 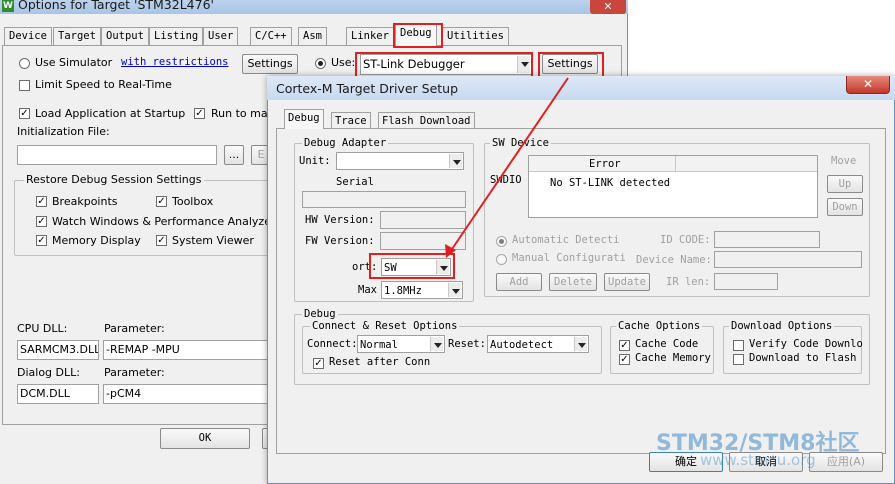 What do you see at coordinates (605, 164) in the screenshot?
I see `error-column-header: Error` at bounding box center [605, 164].